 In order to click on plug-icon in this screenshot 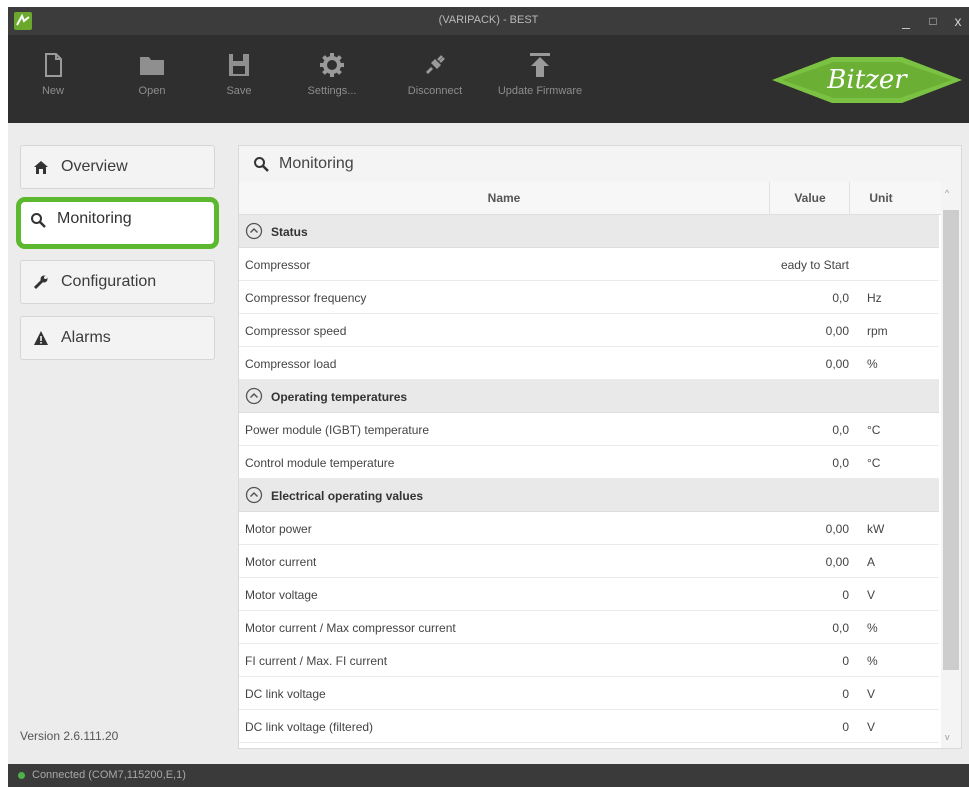, I will do `click(435, 65)`.